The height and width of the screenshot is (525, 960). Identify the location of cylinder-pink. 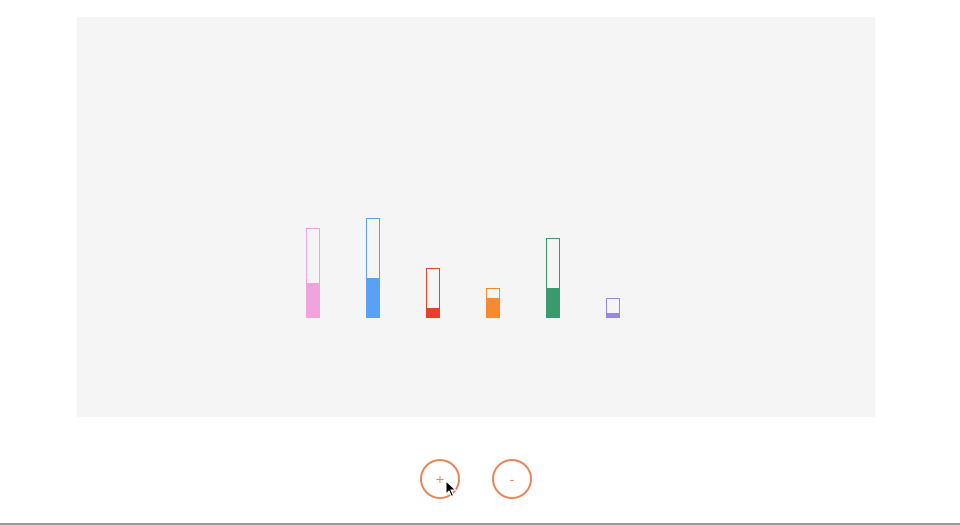
(313, 273).